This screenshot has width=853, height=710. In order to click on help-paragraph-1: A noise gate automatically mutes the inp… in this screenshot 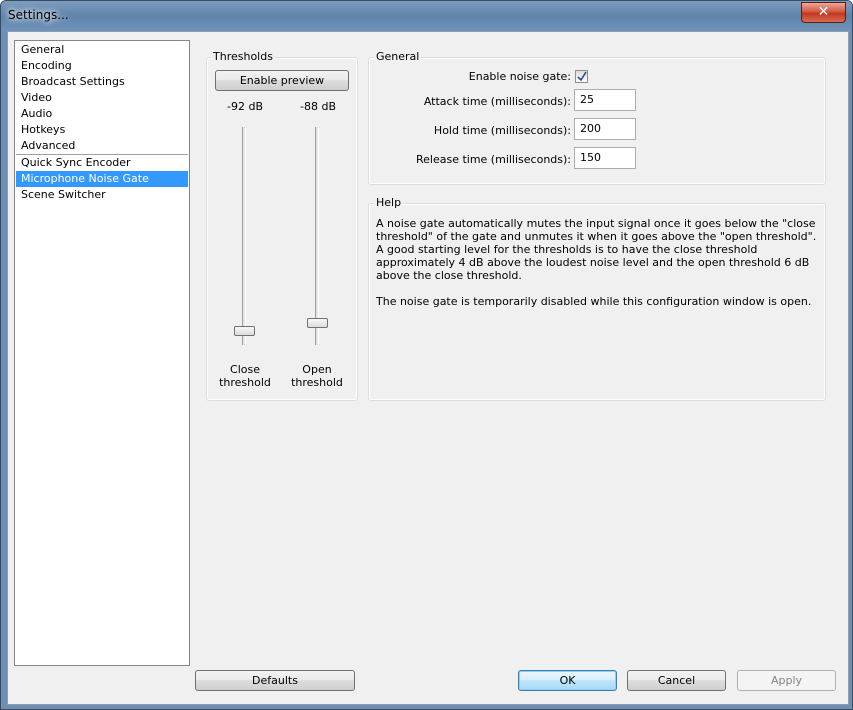, I will do `click(596, 249)`.